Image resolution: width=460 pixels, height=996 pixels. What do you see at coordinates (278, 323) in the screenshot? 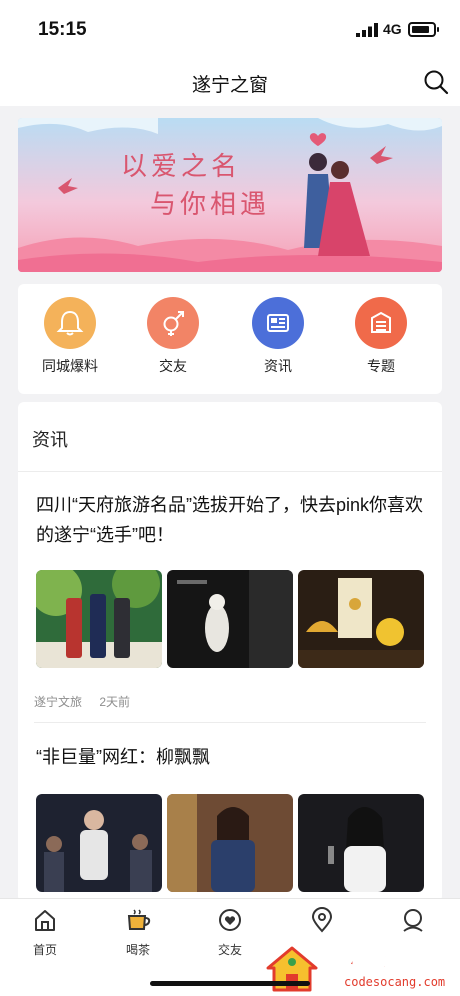
I see `news-icon` at bounding box center [278, 323].